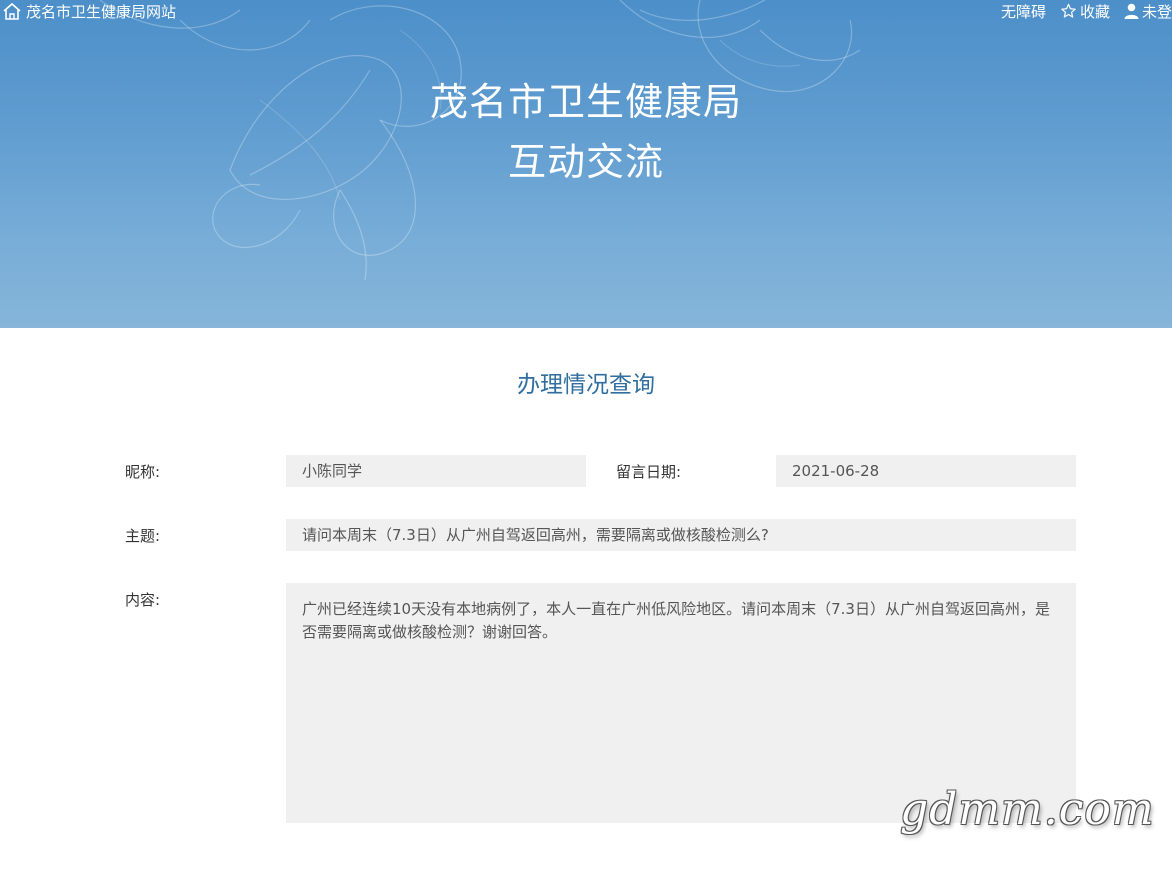 This screenshot has height=871, width=1172. I want to click on top-links: 无障碍 收藏 未登, so click(1086, 11).